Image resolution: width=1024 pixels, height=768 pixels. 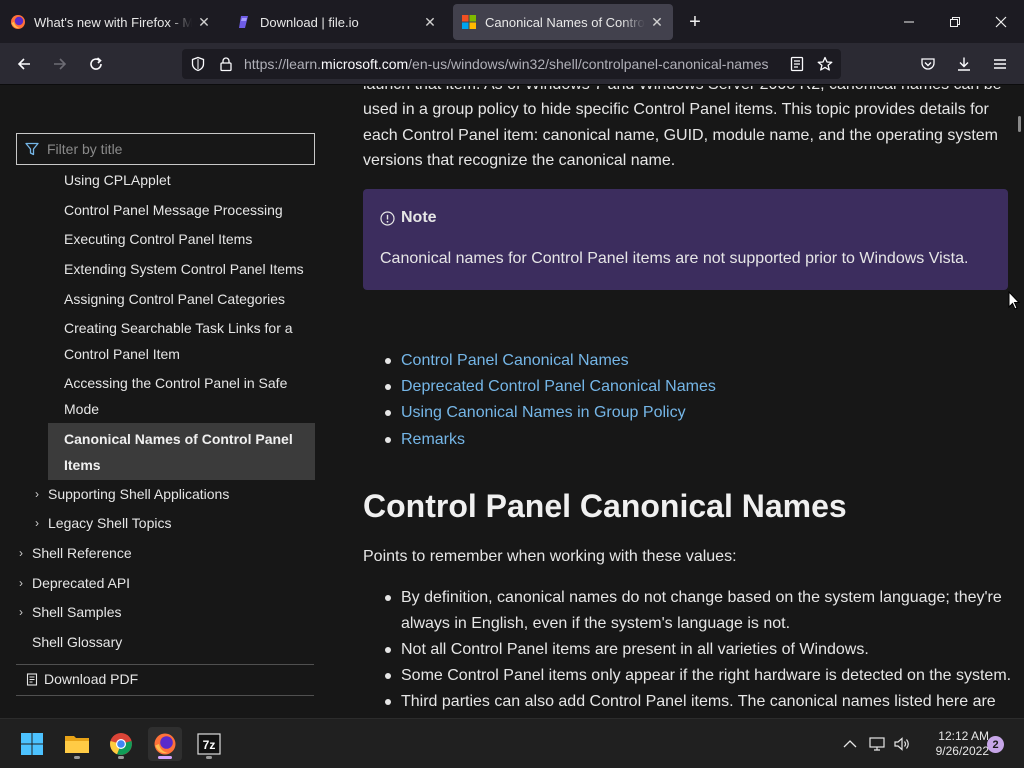 I want to click on lock-icon, so click(x=226, y=64).